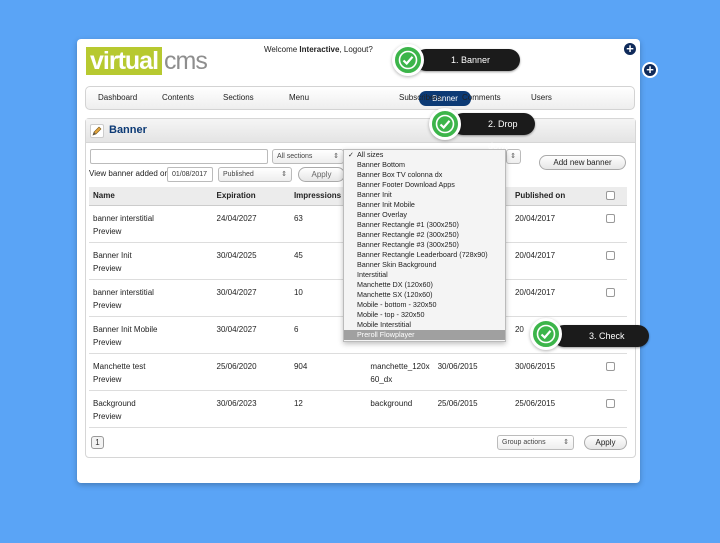 This screenshot has height=543, width=720. I want to click on cell-name: Banner Init Mobile Preview, so click(151, 335).